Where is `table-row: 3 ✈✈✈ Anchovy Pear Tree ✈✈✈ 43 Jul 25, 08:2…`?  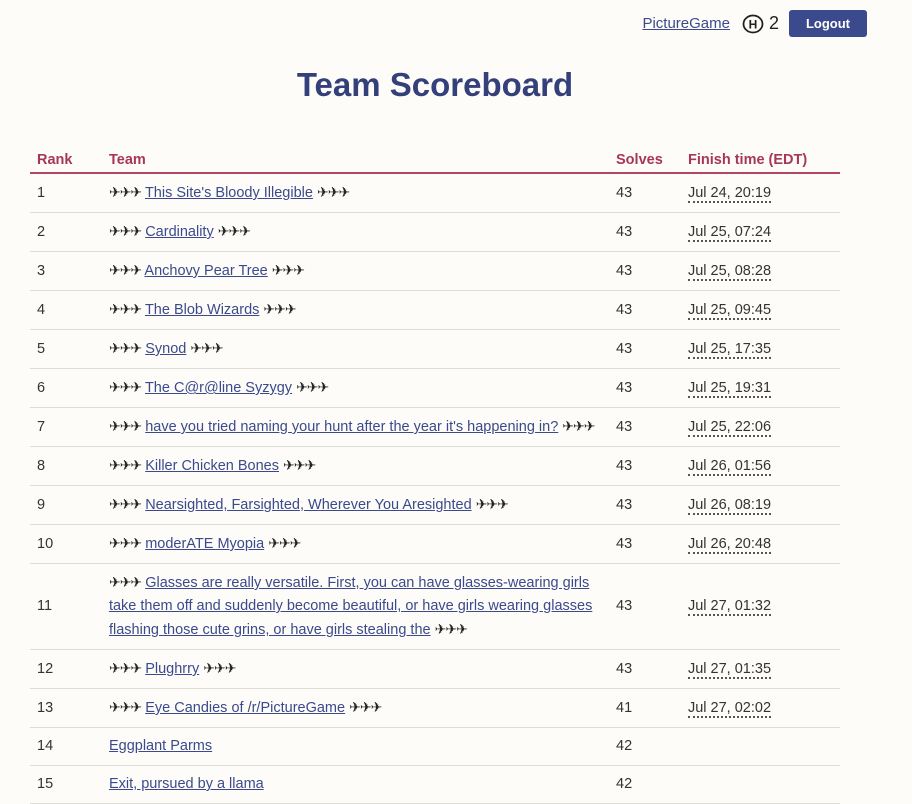
table-row: 3 ✈✈✈ Anchovy Pear Tree ✈✈✈ 43 Jul 25, 08:2… is located at coordinates (435, 271).